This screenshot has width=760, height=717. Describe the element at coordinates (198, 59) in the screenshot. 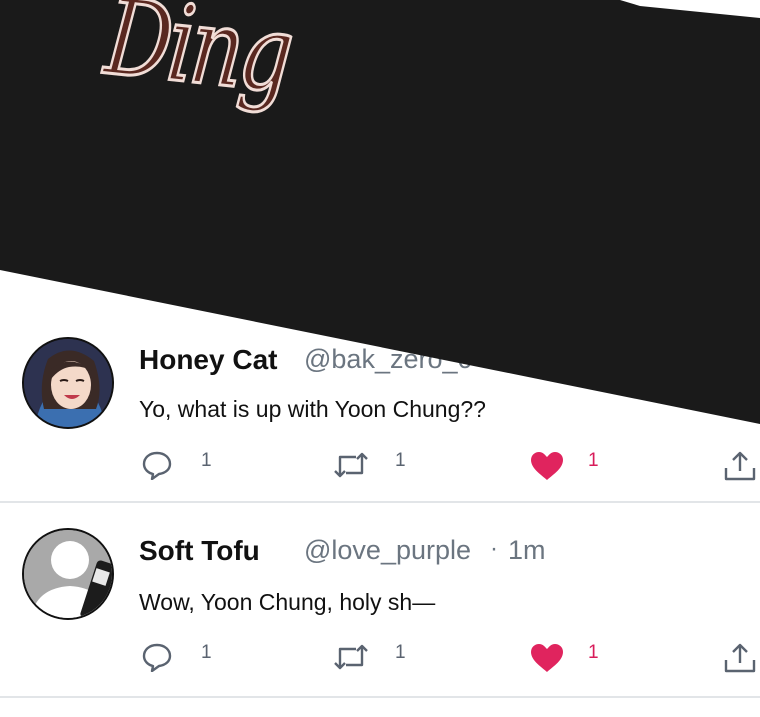

I see `panel-title: Ding` at that location.